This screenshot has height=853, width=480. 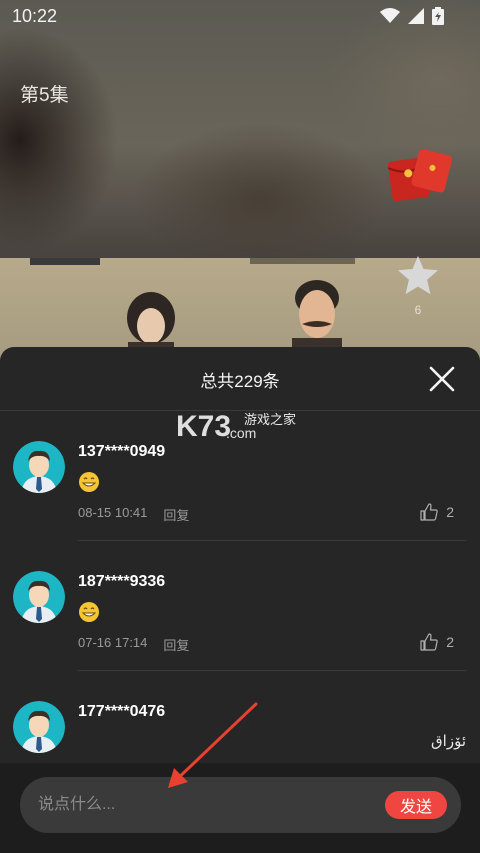 What do you see at coordinates (448, 741) in the screenshot?
I see `watermark-footer-text: ئۆزاق` at bounding box center [448, 741].